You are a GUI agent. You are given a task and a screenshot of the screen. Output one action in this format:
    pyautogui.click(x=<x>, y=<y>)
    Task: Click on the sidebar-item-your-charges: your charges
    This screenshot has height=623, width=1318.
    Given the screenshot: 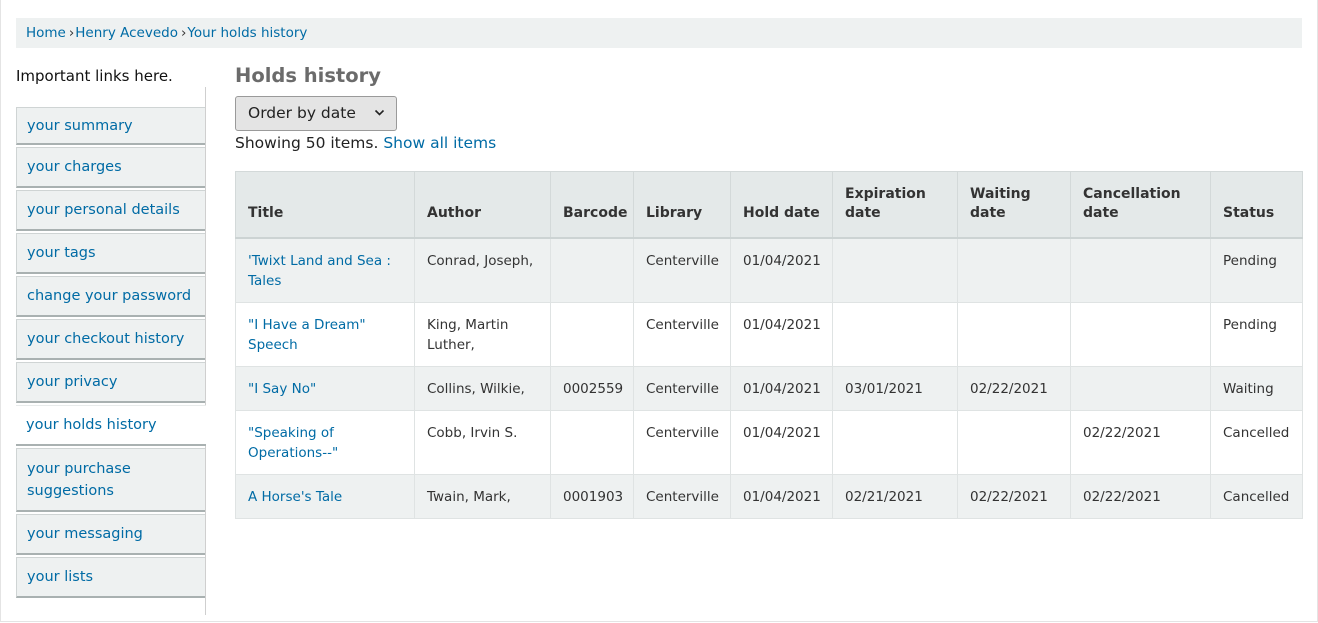 What is the action you would take?
    pyautogui.click(x=110, y=167)
    